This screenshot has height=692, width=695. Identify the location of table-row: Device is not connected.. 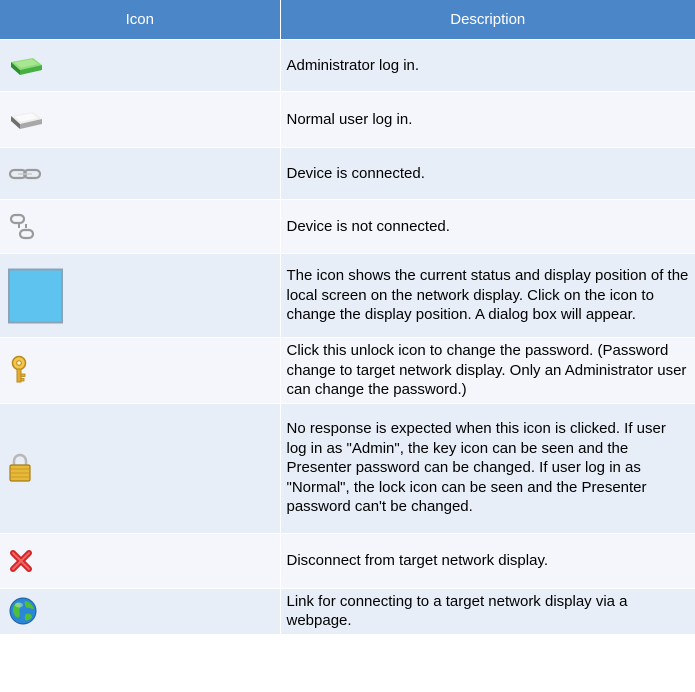
(347, 226).